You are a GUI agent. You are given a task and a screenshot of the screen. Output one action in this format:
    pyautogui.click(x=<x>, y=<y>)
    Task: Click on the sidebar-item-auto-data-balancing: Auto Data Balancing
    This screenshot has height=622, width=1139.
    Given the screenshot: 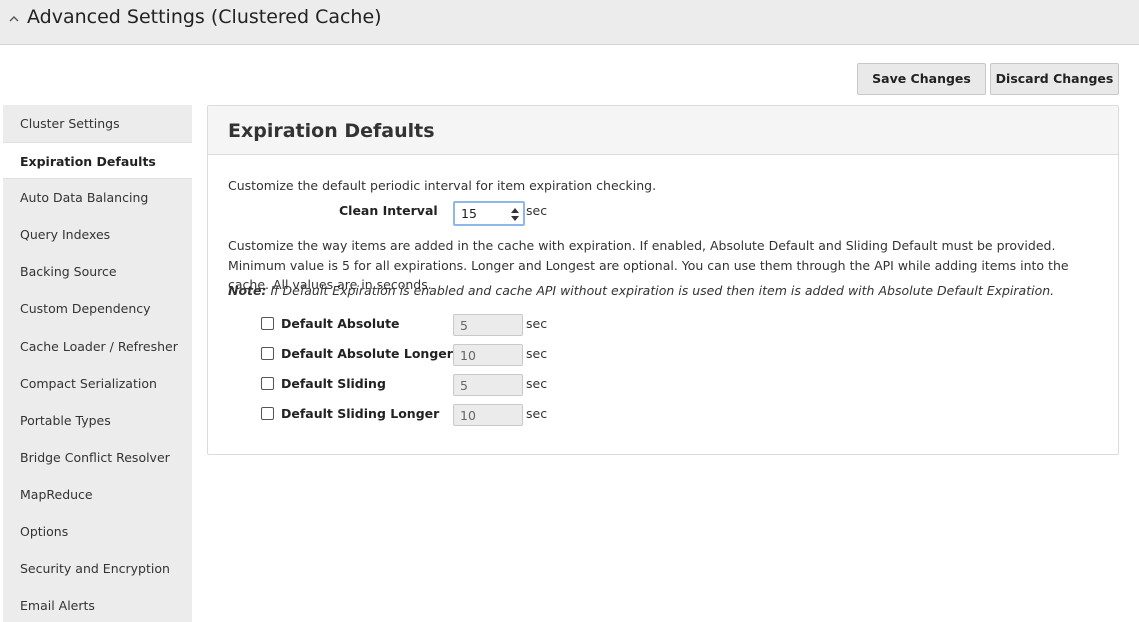 What is the action you would take?
    pyautogui.click(x=97, y=197)
    